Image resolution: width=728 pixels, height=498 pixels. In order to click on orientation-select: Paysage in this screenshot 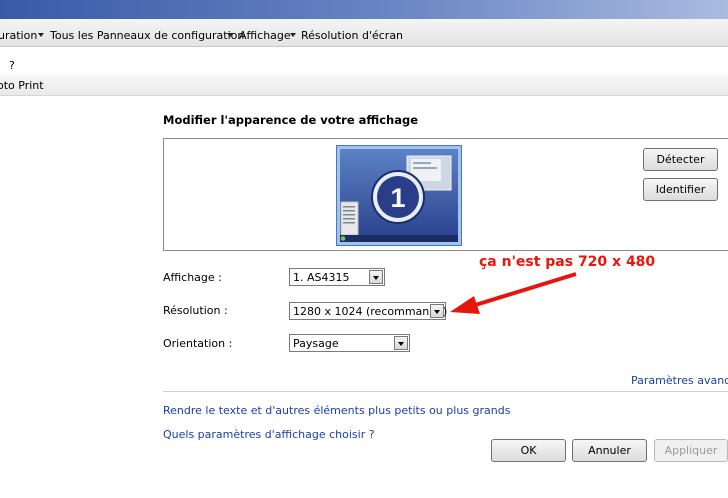, I will do `click(349, 343)`.